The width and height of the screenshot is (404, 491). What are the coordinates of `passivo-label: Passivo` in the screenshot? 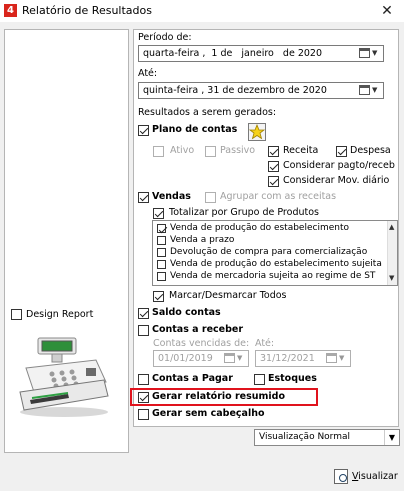 It's located at (238, 150).